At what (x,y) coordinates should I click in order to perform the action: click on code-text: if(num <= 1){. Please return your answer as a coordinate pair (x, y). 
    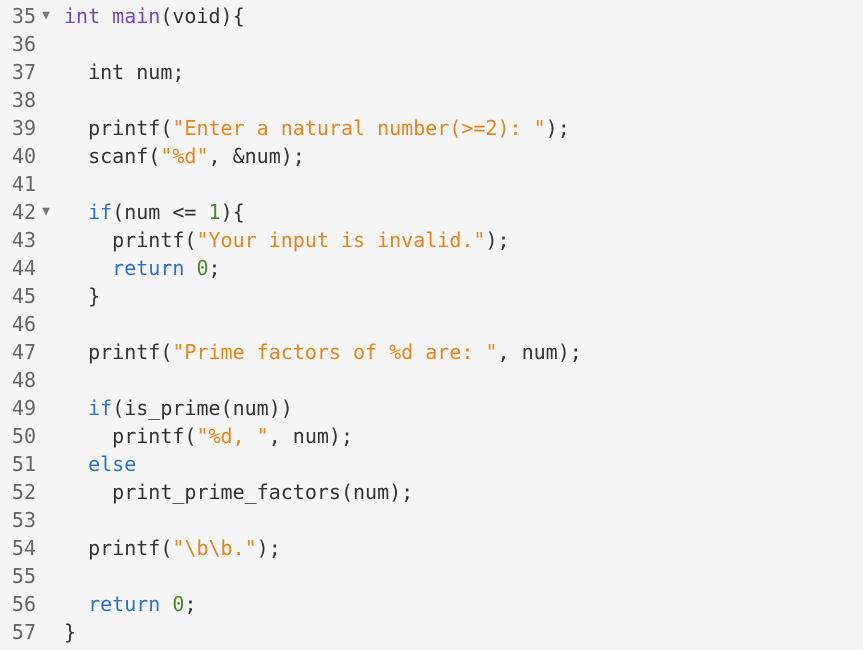
    Looking at the image, I should click on (154, 212).